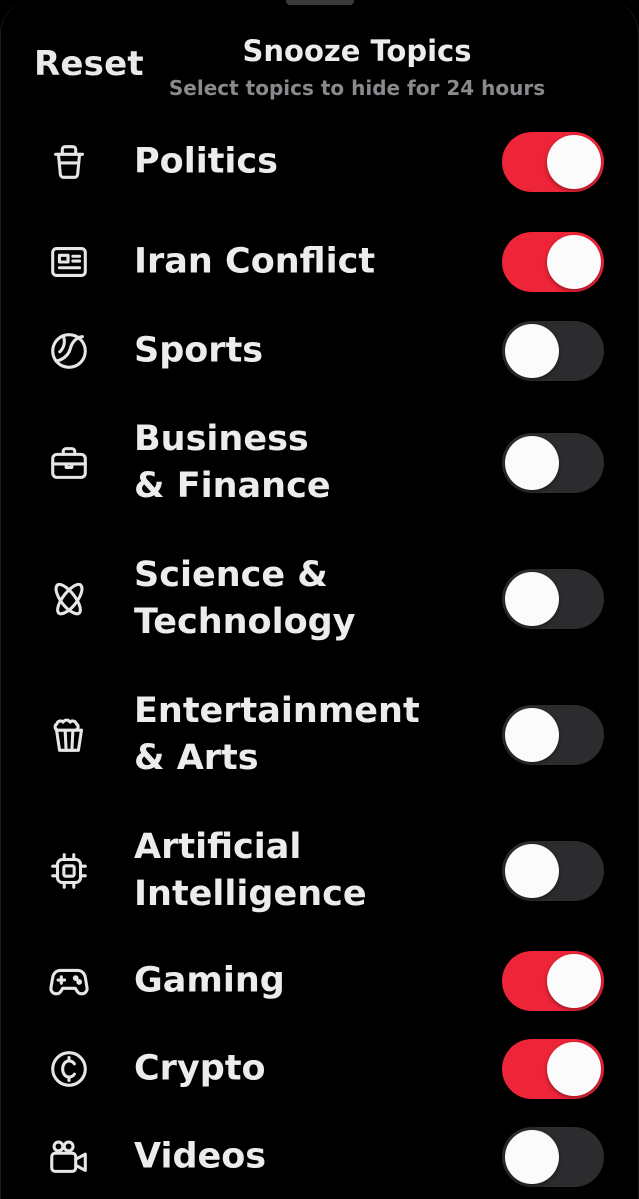 The height and width of the screenshot is (1199, 639). What do you see at coordinates (232, 486) in the screenshot?
I see `topic-label-line: & Finance` at bounding box center [232, 486].